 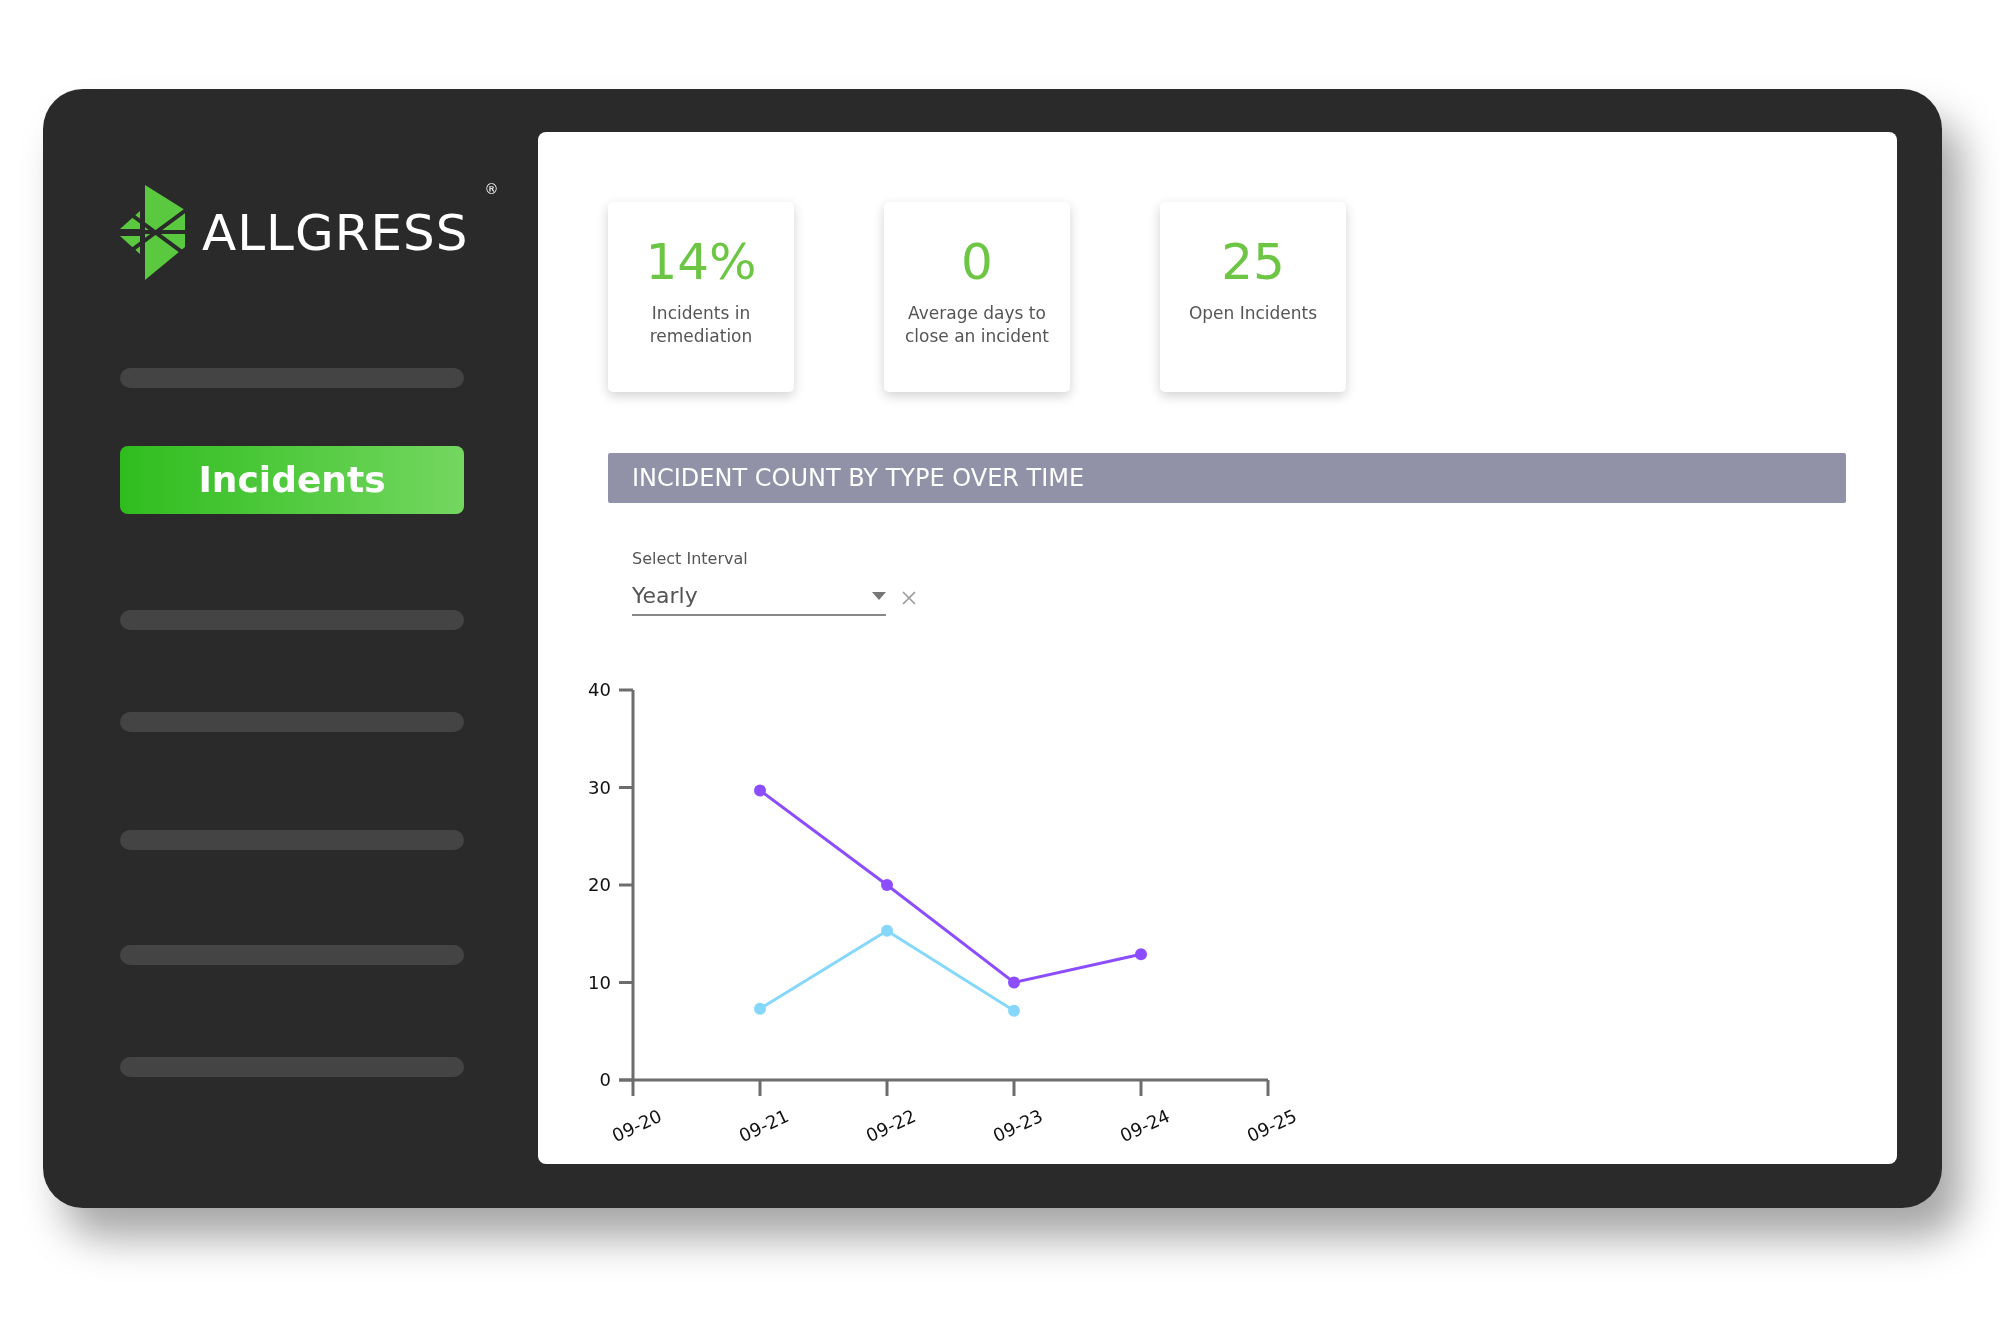 I want to click on stat-label: Open Incidents, so click(x=1253, y=313).